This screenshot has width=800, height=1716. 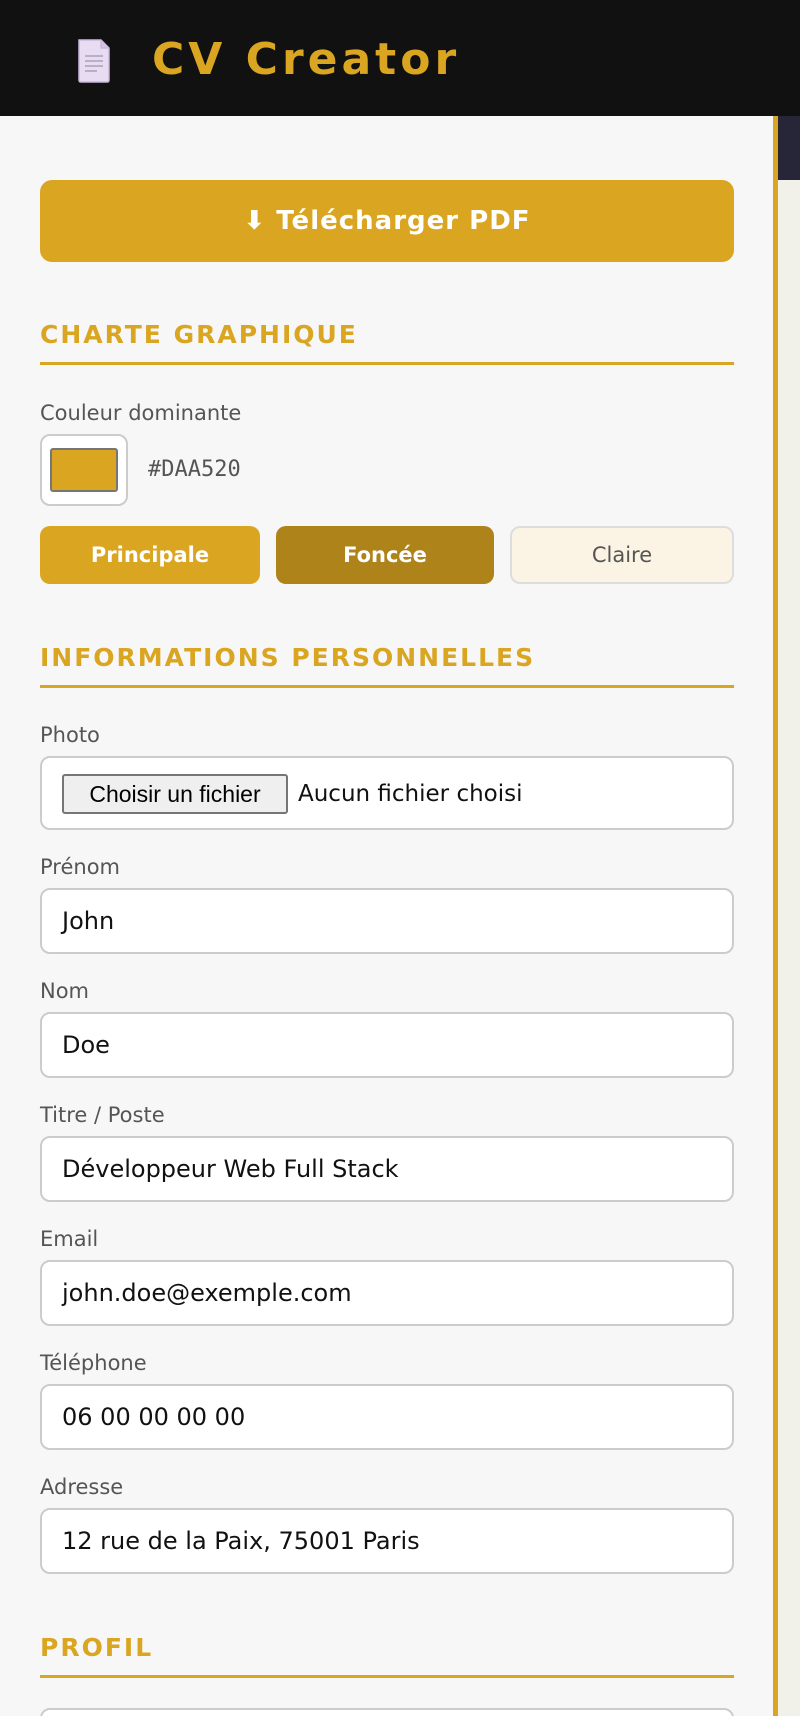 I want to click on download-pdf-button: ⬇ Télécharger PDF, so click(x=387, y=221).